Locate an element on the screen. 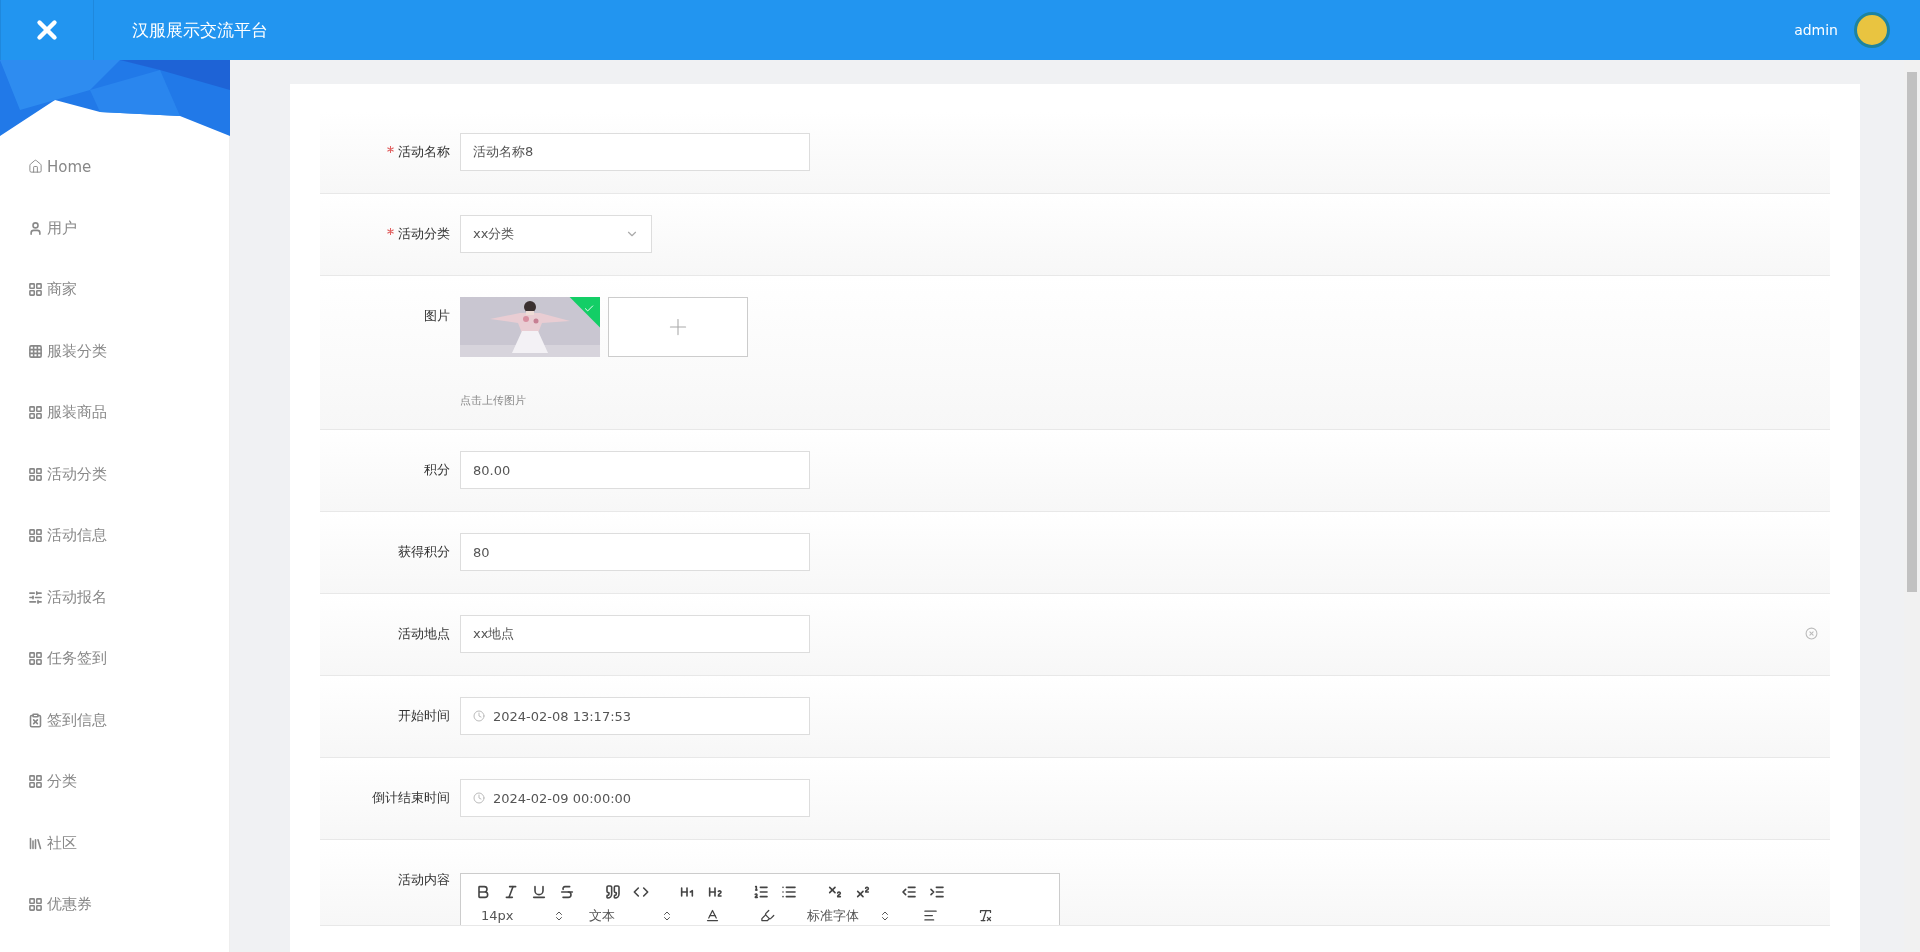 The image size is (1920, 952). sidebar-item: 服装商品 is located at coordinates (114, 413).